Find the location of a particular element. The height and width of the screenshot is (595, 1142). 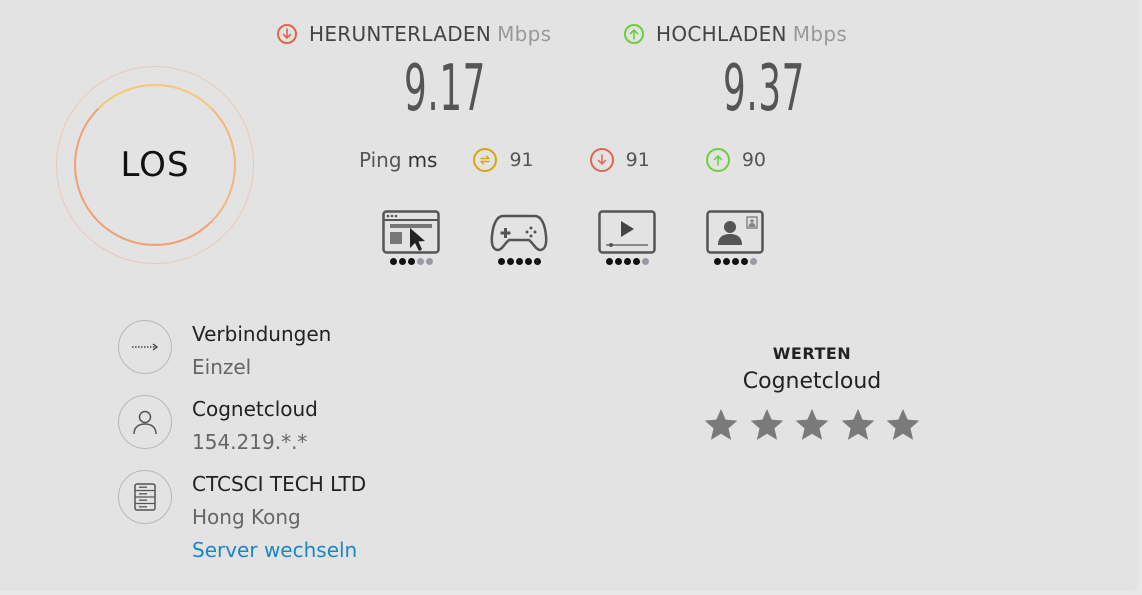

download-arrow-icon is located at coordinates (287, 34).